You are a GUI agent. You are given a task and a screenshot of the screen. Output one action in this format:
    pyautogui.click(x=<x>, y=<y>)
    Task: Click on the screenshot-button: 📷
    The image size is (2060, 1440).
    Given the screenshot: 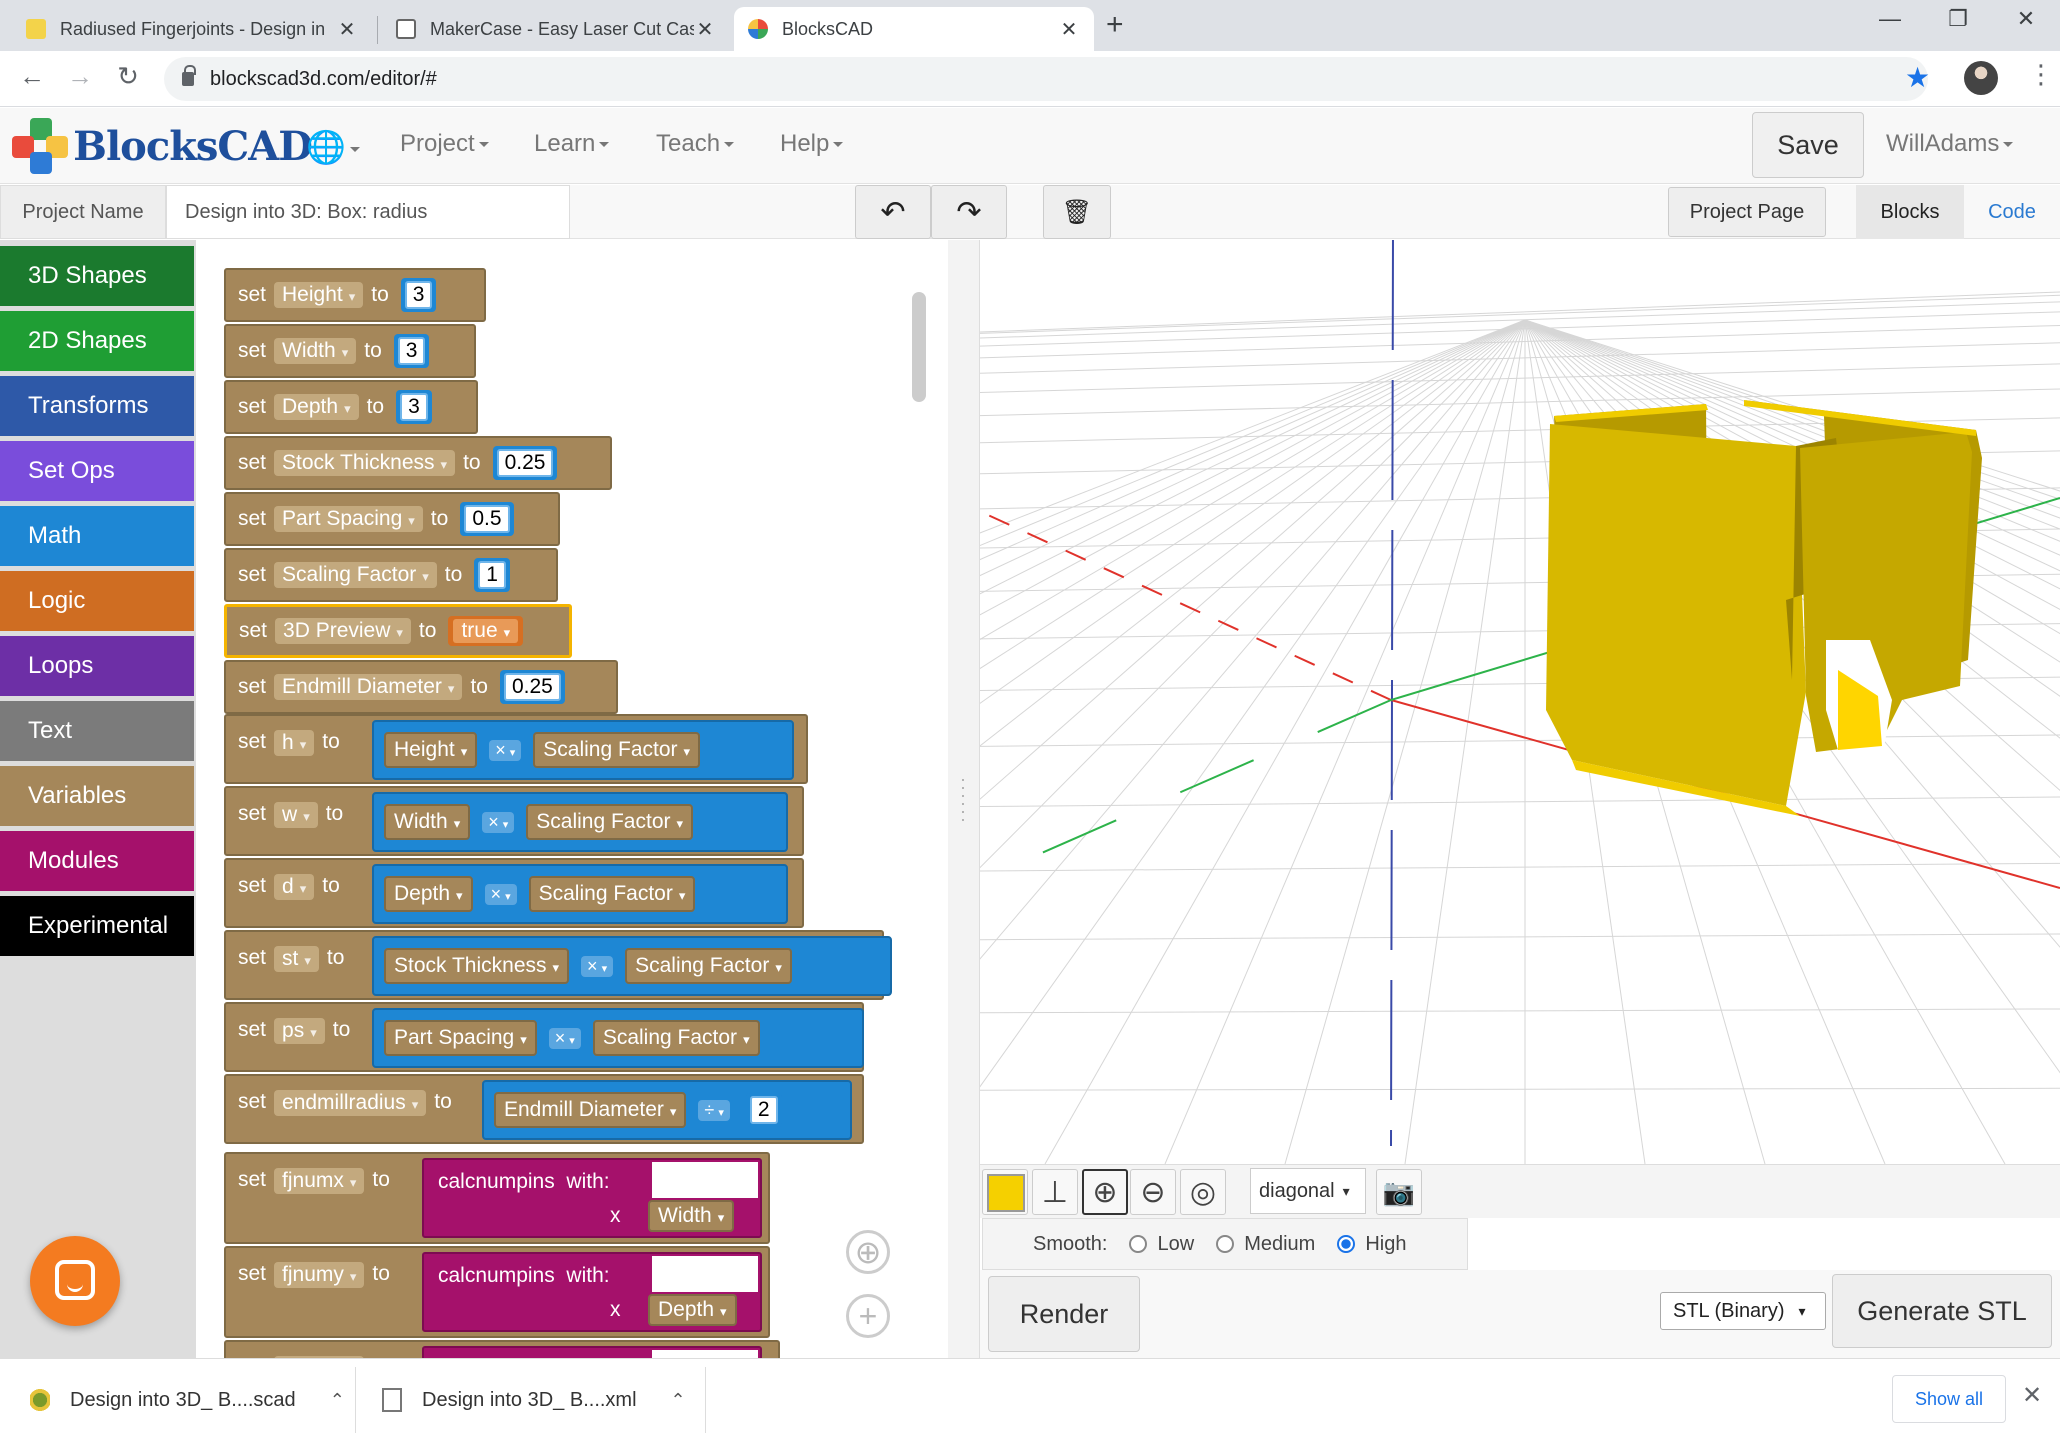 What is the action you would take?
    pyautogui.click(x=1399, y=1192)
    